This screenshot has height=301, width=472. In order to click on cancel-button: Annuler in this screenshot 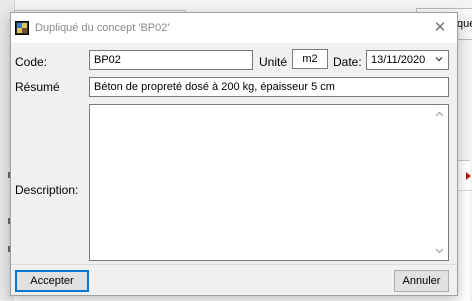, I will do `click(421, 281)`.